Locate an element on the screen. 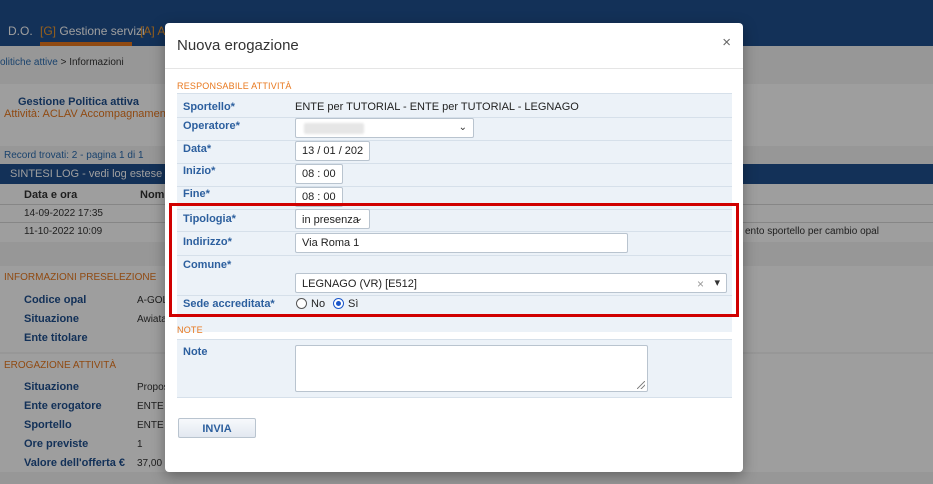 The width and height of the screenshot is (933, 484). highlight-box is located at coordinates (454, 260).